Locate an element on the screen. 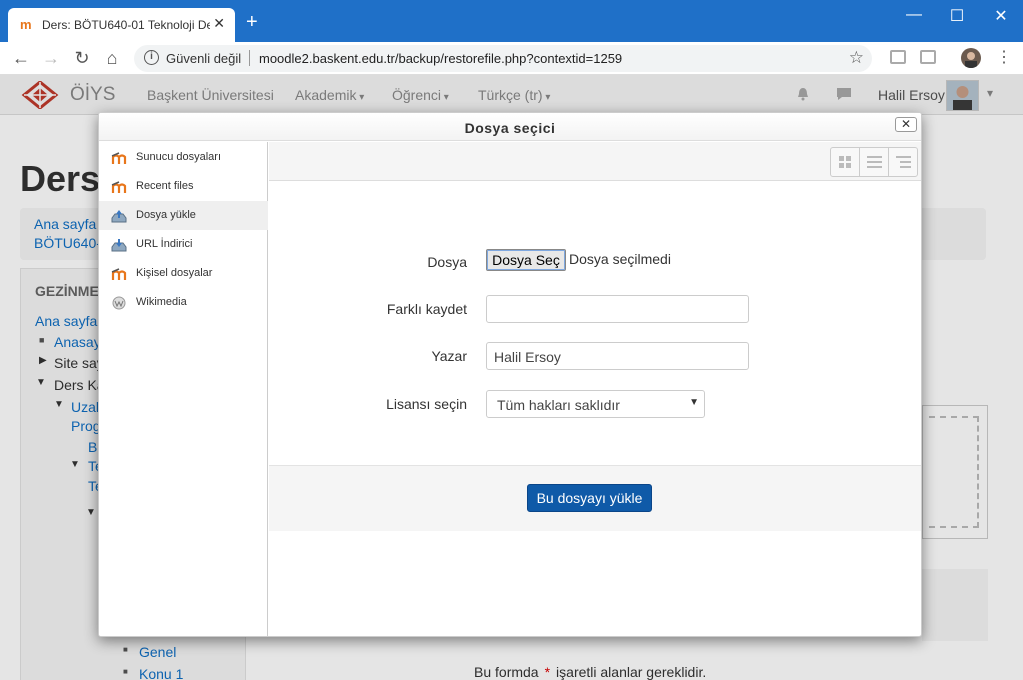  tree-view-icon is located at coordinates (903, 162).